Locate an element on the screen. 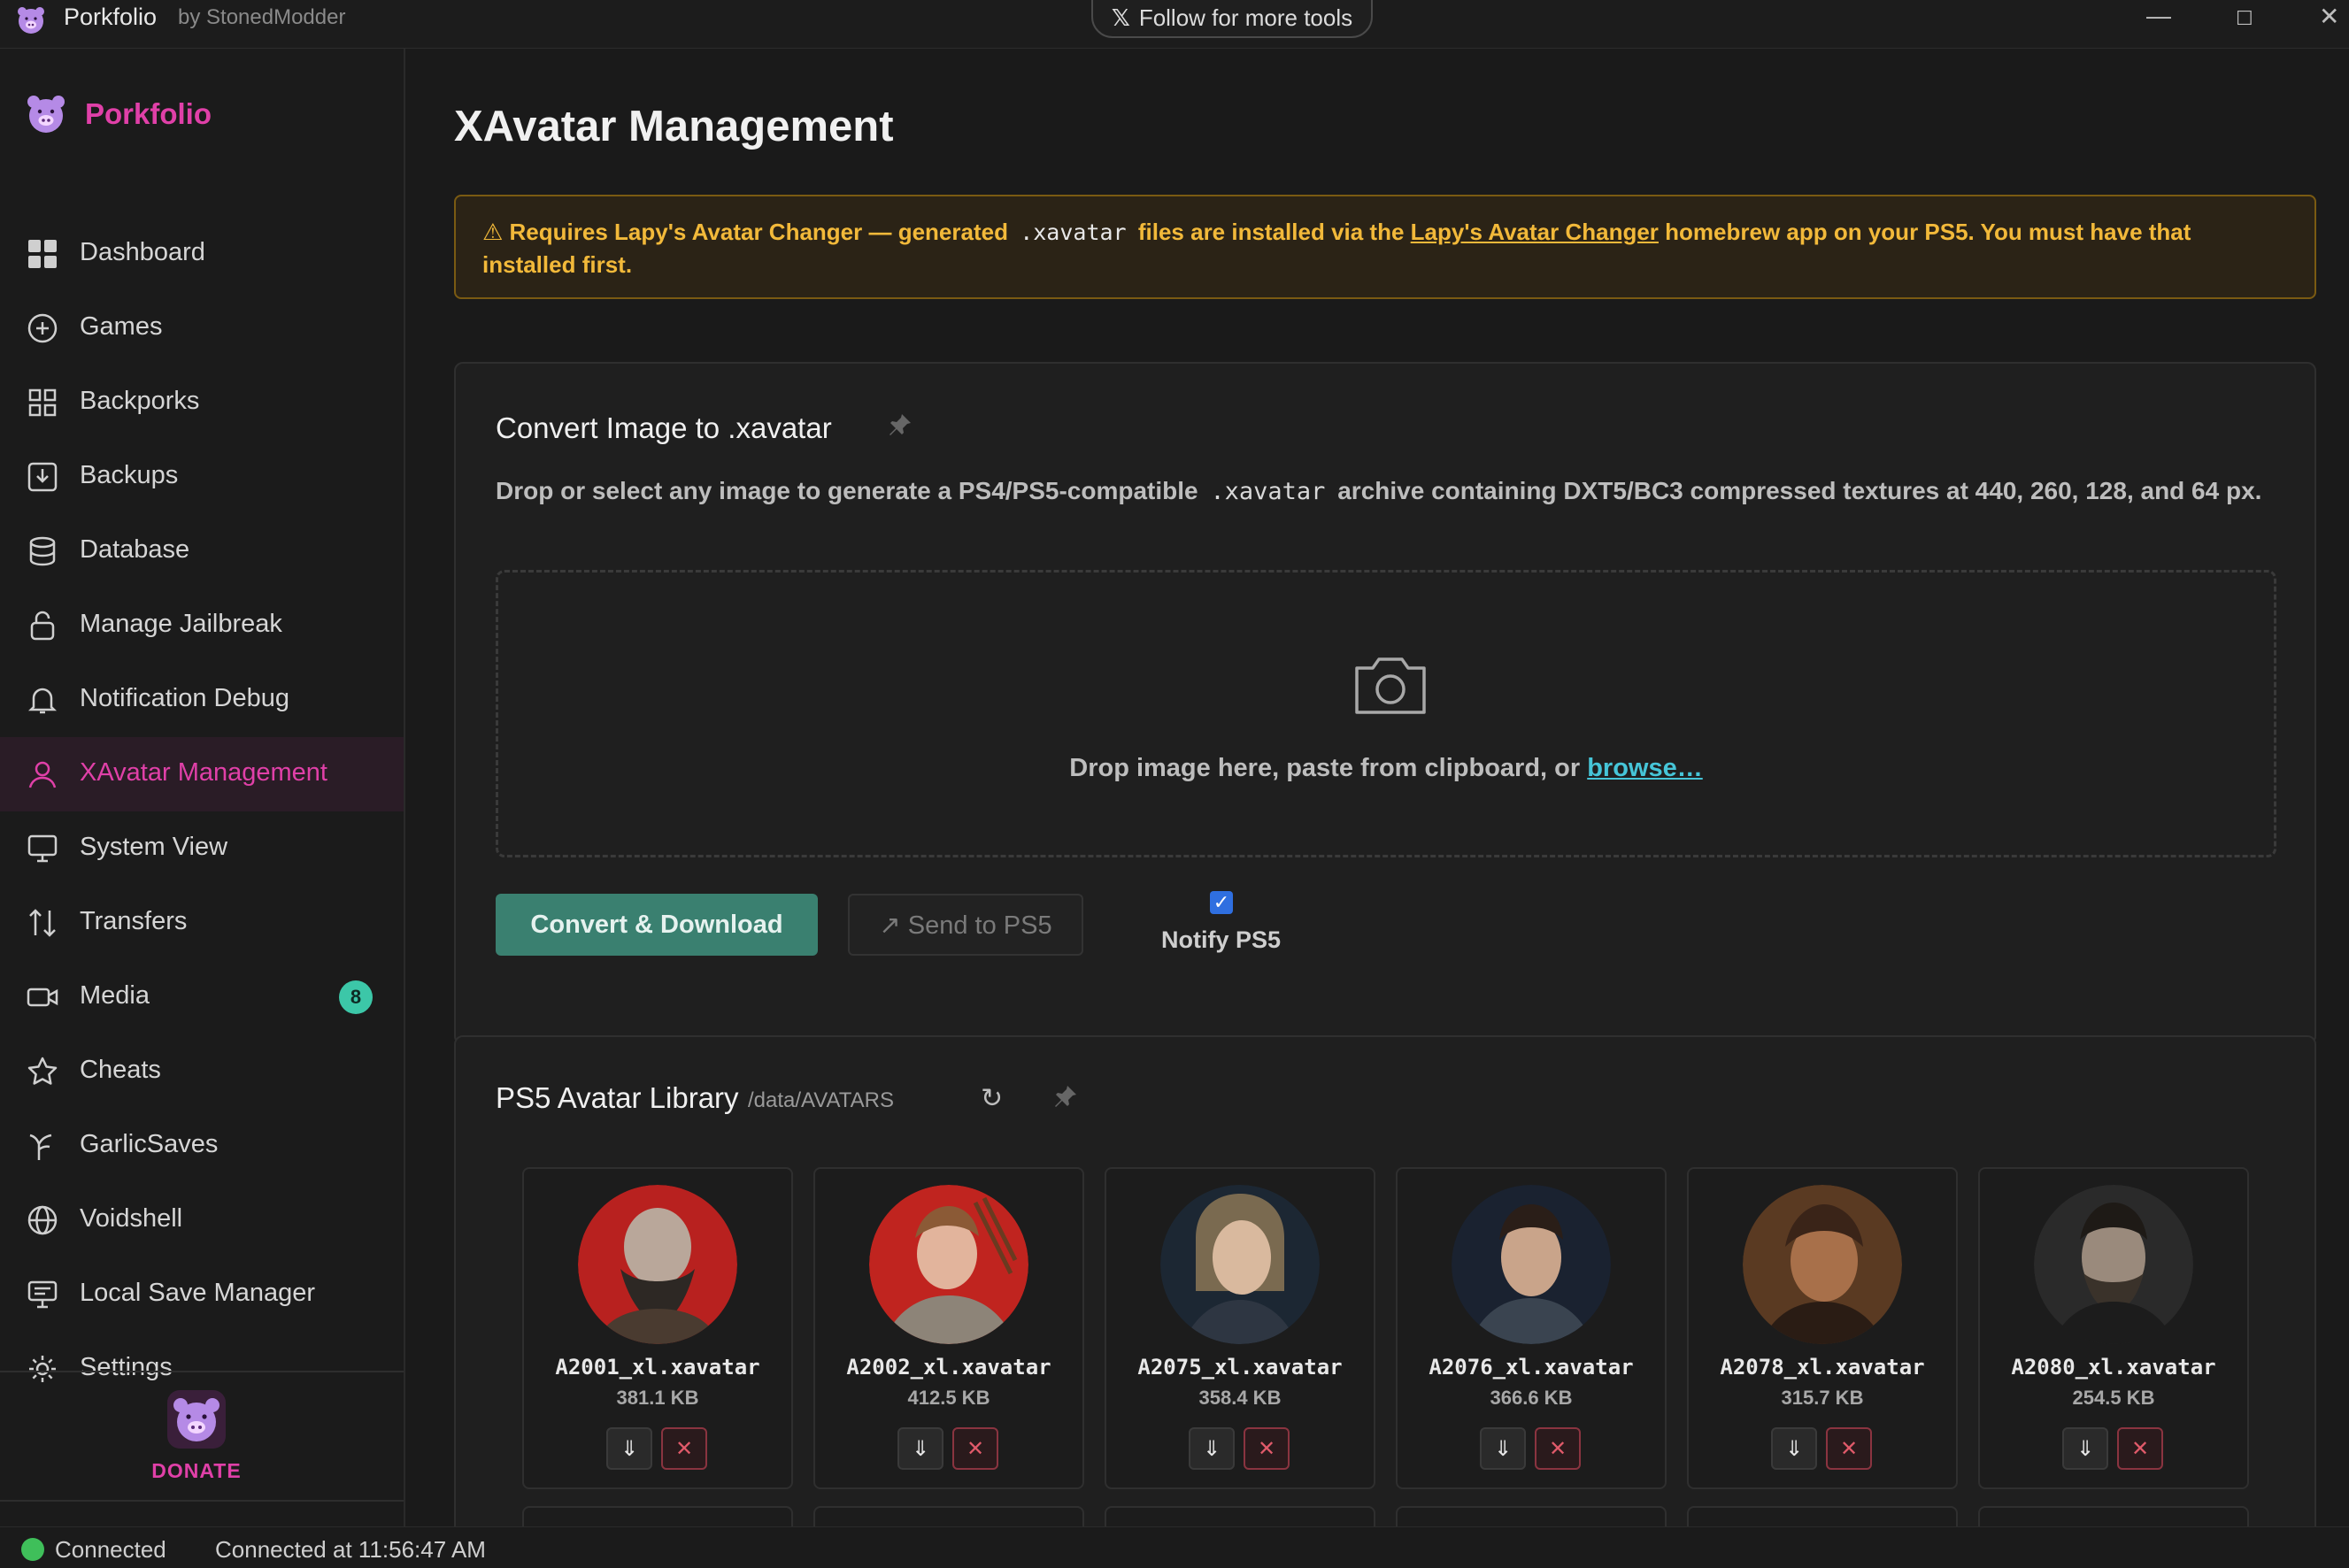 Image resolution: width=2349 pixels, height=1568 pixels. close-button: ✕ is located at coordinates (2329, 16).